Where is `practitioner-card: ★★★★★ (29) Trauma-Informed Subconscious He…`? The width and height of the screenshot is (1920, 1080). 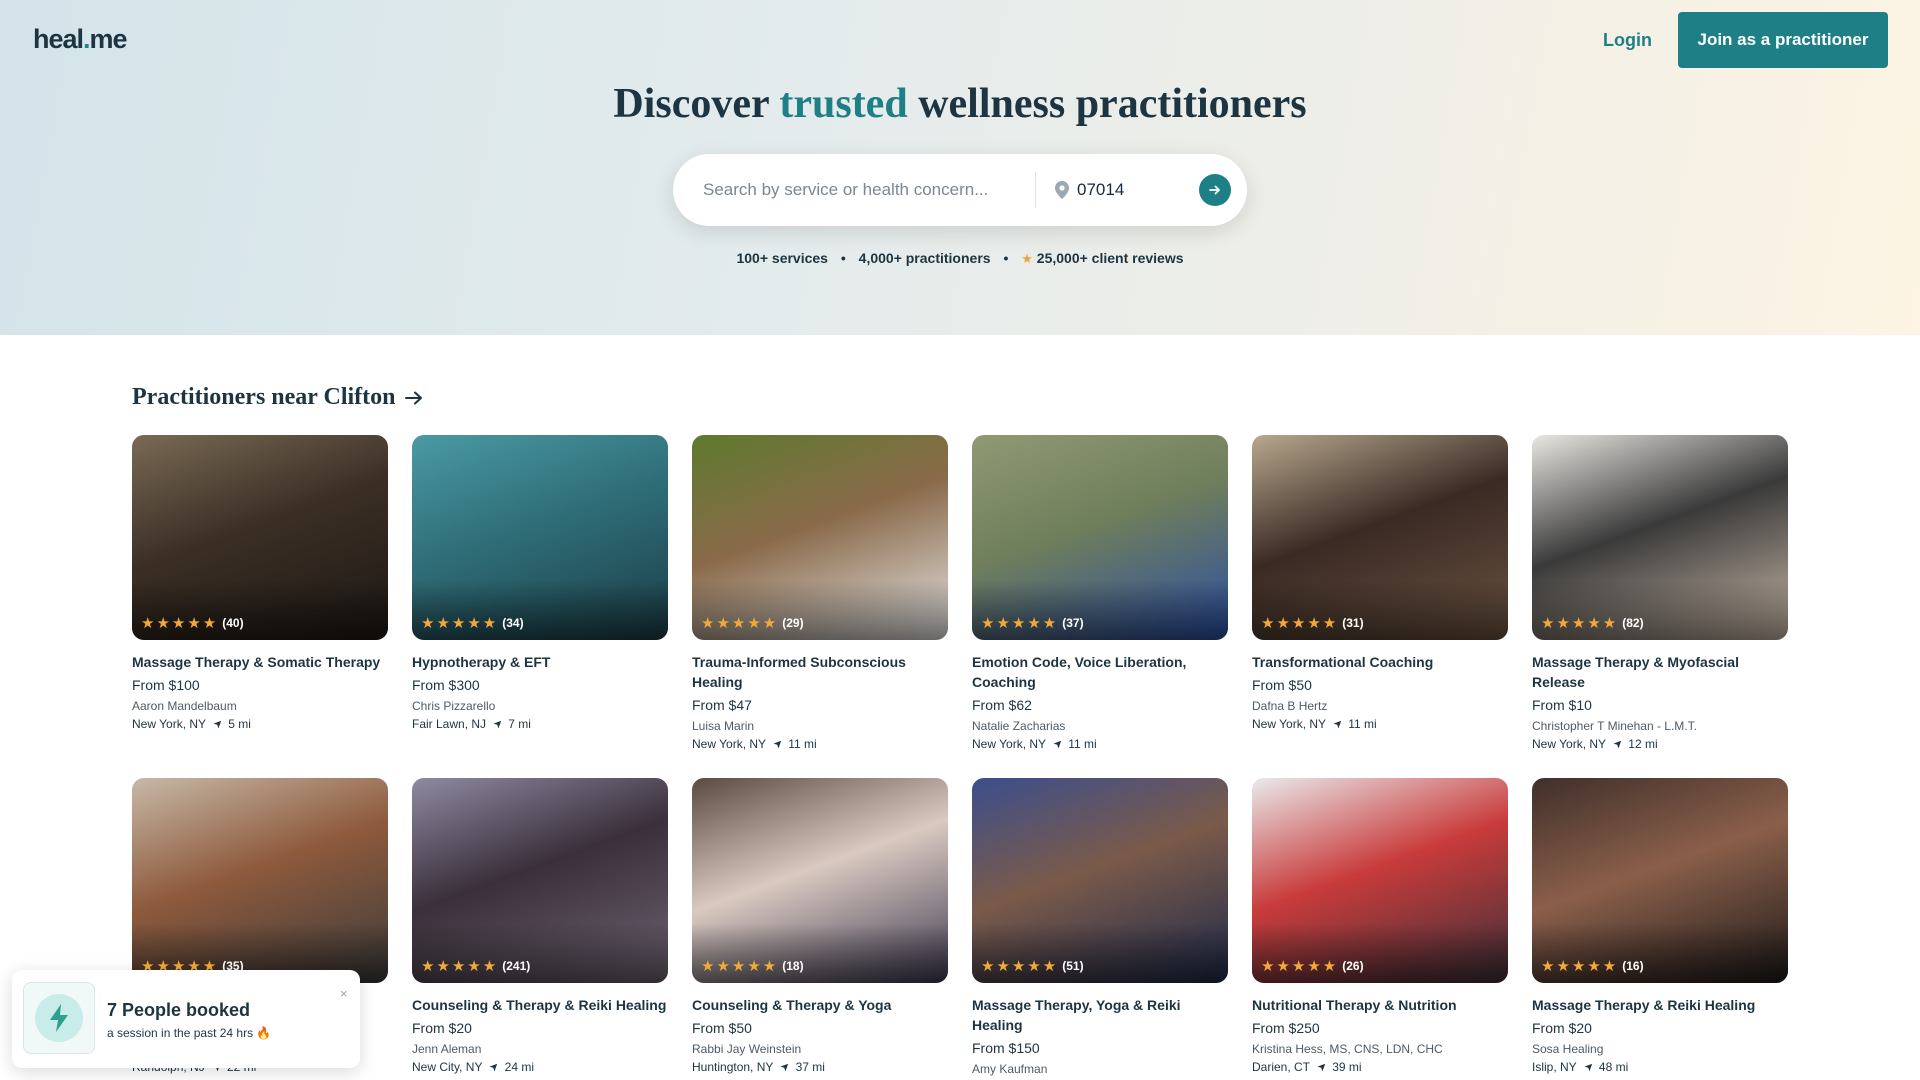 practitioner-card: ★★★★★ (29) Trauma-Informed Subconscious He… is located at coordinates (820, 594).